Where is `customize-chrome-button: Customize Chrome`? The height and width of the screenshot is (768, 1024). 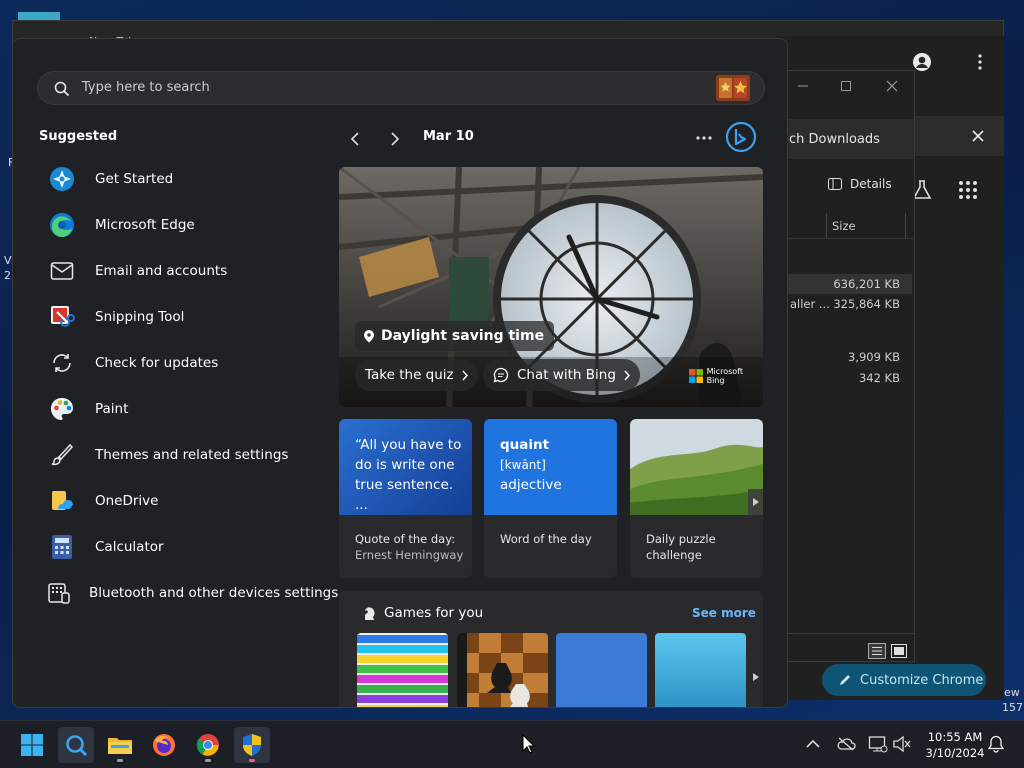 customize-chrome-button: Customize Chrome is located at coordinates (904, 680).